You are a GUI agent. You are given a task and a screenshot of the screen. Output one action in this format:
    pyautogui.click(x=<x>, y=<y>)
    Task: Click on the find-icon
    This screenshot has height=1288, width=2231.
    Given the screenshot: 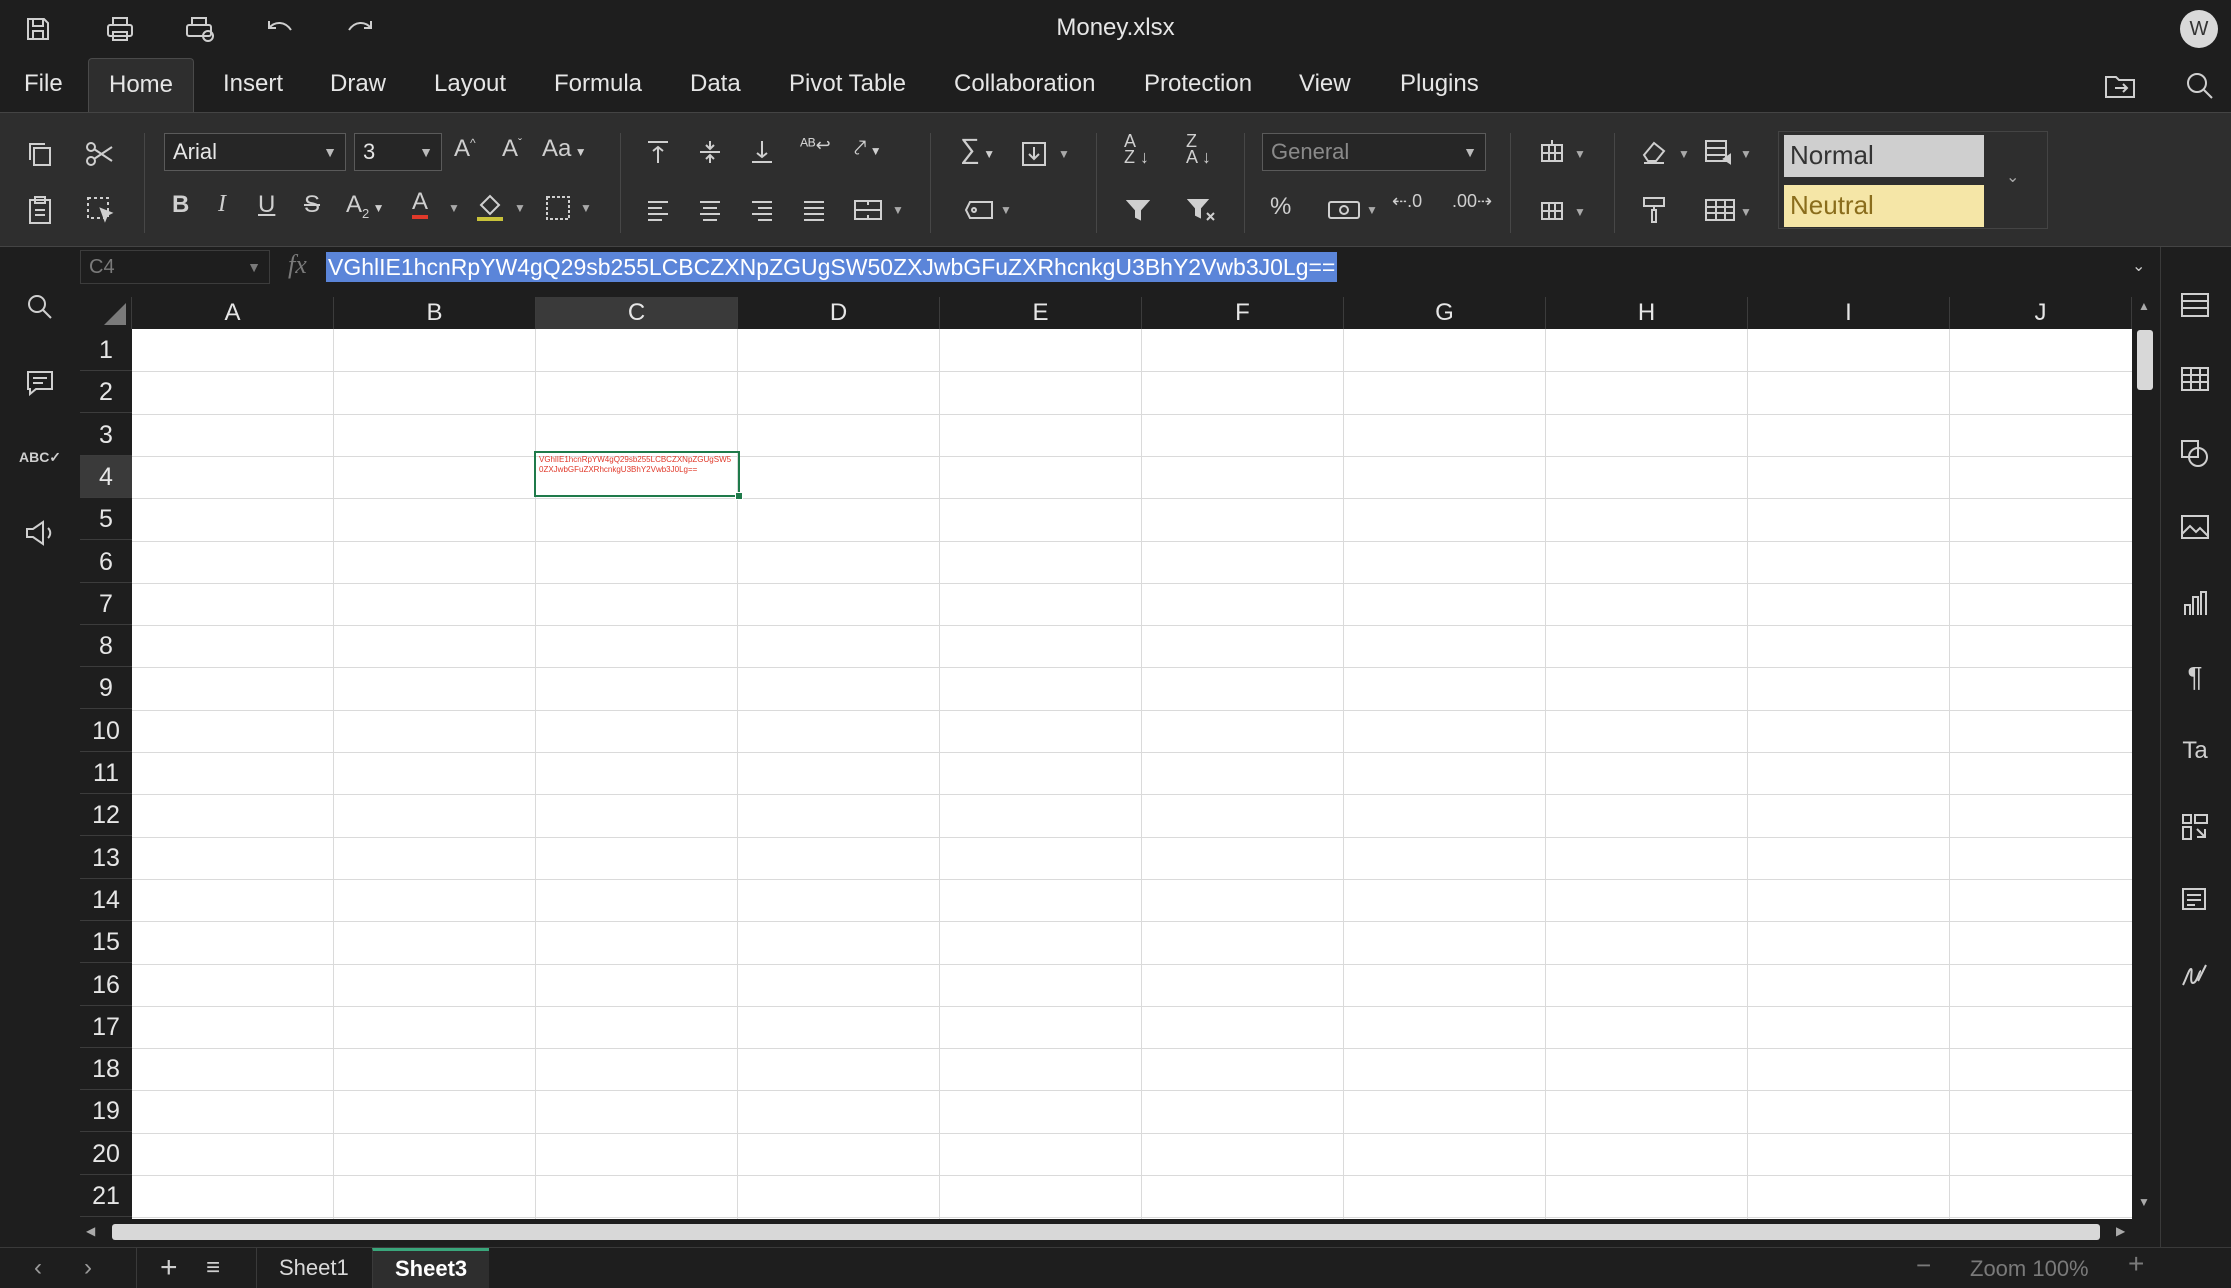 What is the action you would take?
    pyautogui.click(x=40, y=307)
    